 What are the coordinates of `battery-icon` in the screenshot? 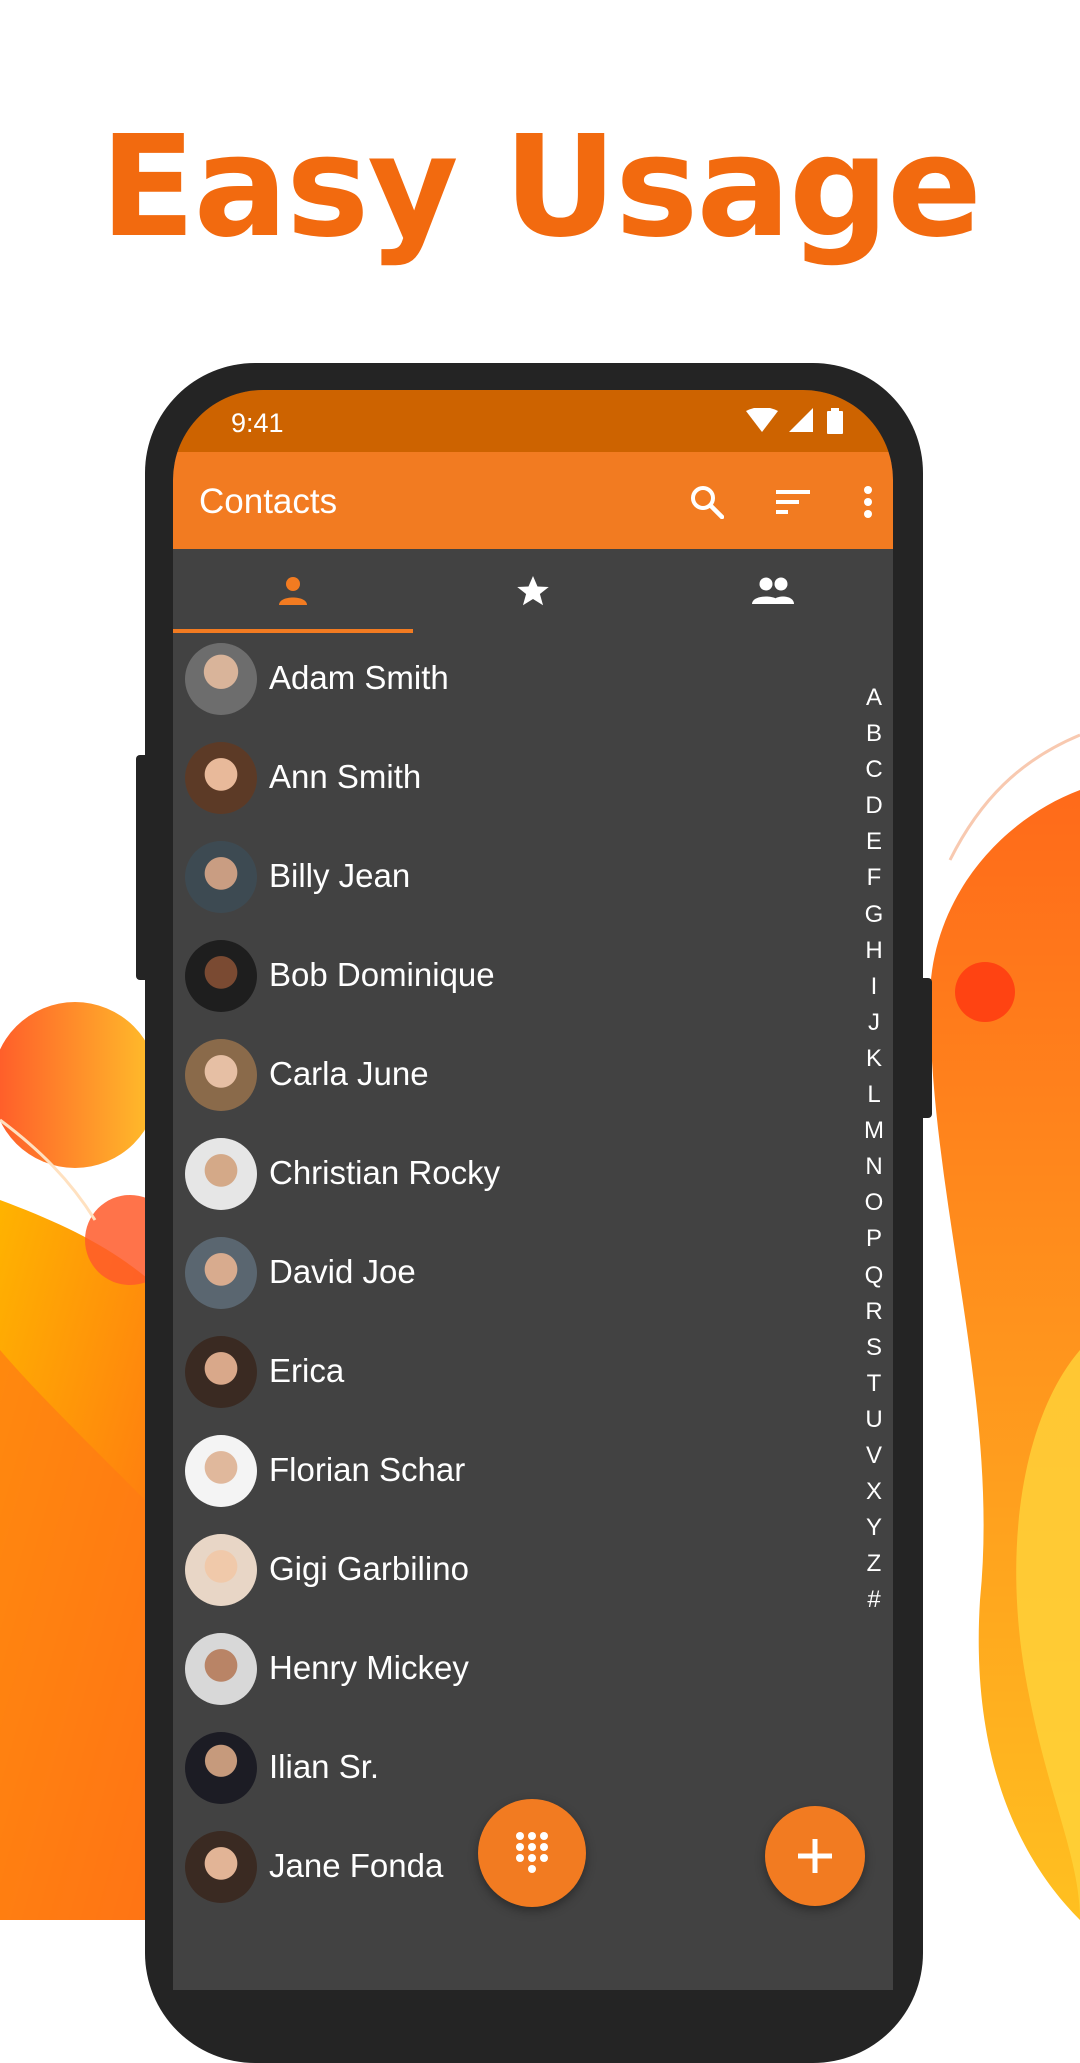 It's located at (835, 421).